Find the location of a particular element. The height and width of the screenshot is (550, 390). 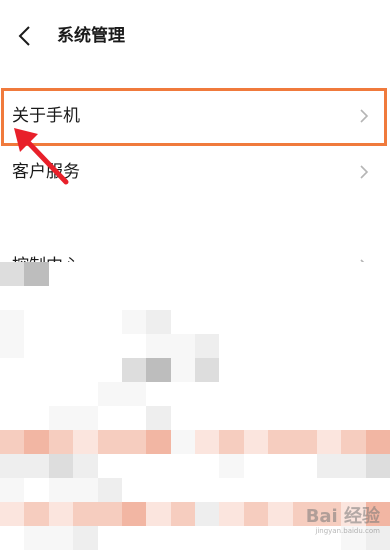

chevron-left-icon is located at coordinates (26, 36).